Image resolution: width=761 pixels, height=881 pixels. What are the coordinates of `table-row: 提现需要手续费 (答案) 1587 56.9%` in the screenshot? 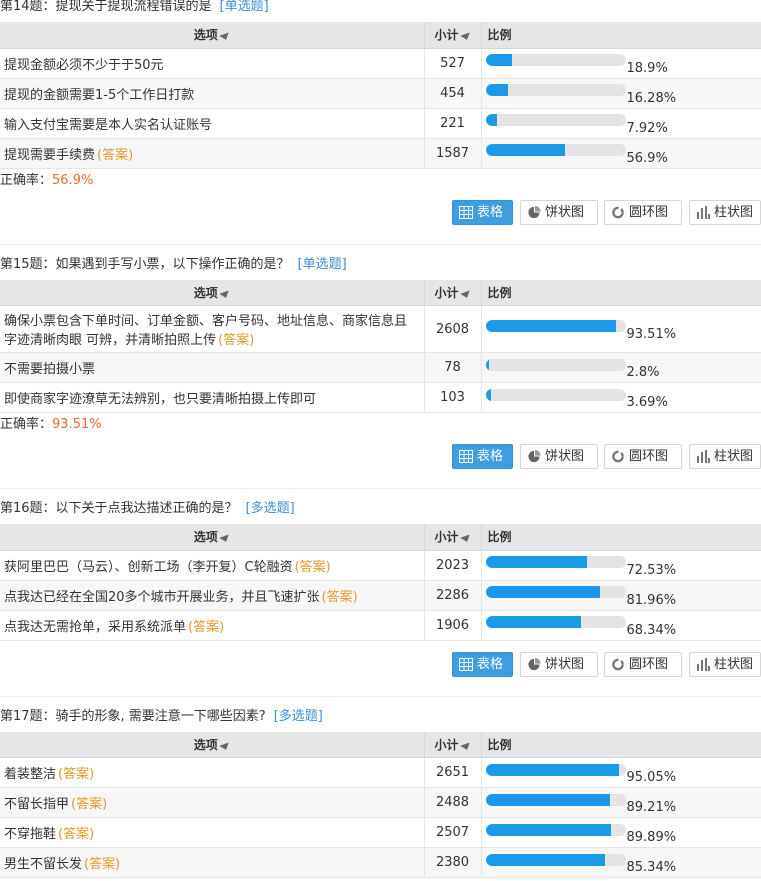 It's located at (380, 153).